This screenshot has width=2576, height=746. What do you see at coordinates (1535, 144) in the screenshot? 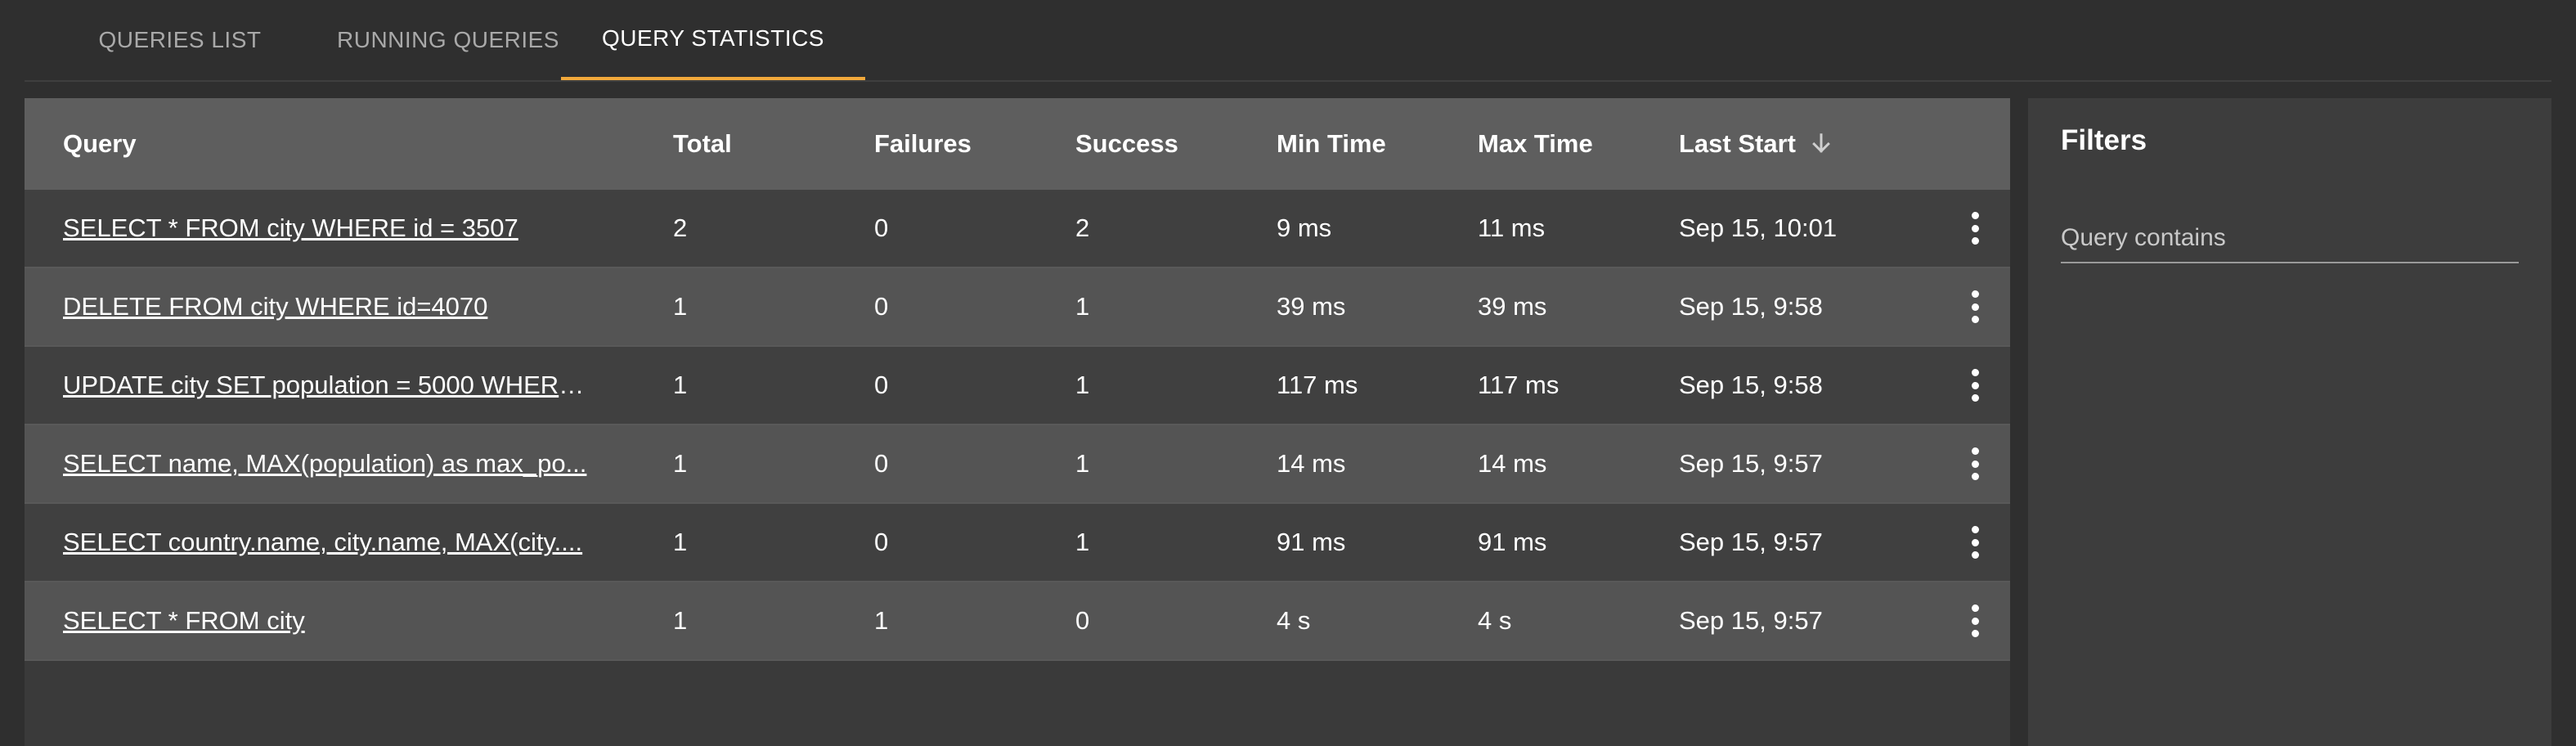
I see `column-header-max-time: Max Time` at bounding box center [1535, 144].